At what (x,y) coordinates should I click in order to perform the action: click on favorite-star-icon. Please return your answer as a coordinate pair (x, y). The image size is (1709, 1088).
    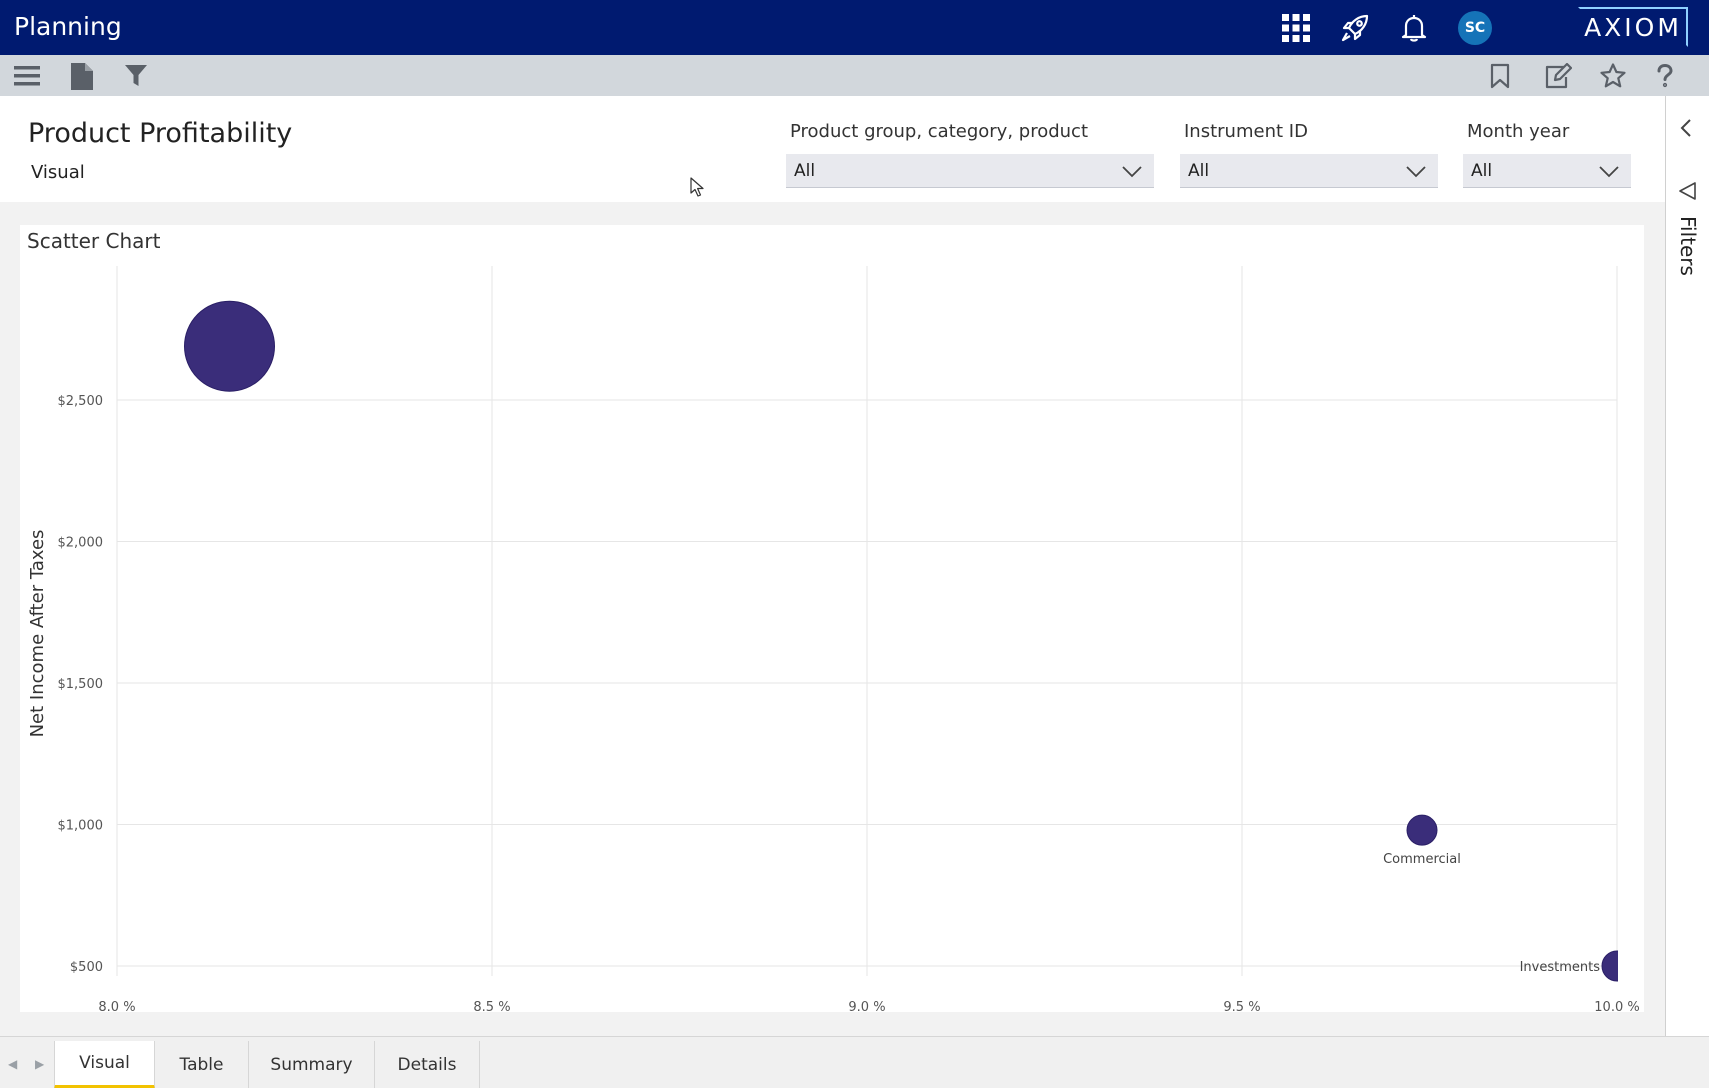
    Looking at the image, I should click on (1613, 76).